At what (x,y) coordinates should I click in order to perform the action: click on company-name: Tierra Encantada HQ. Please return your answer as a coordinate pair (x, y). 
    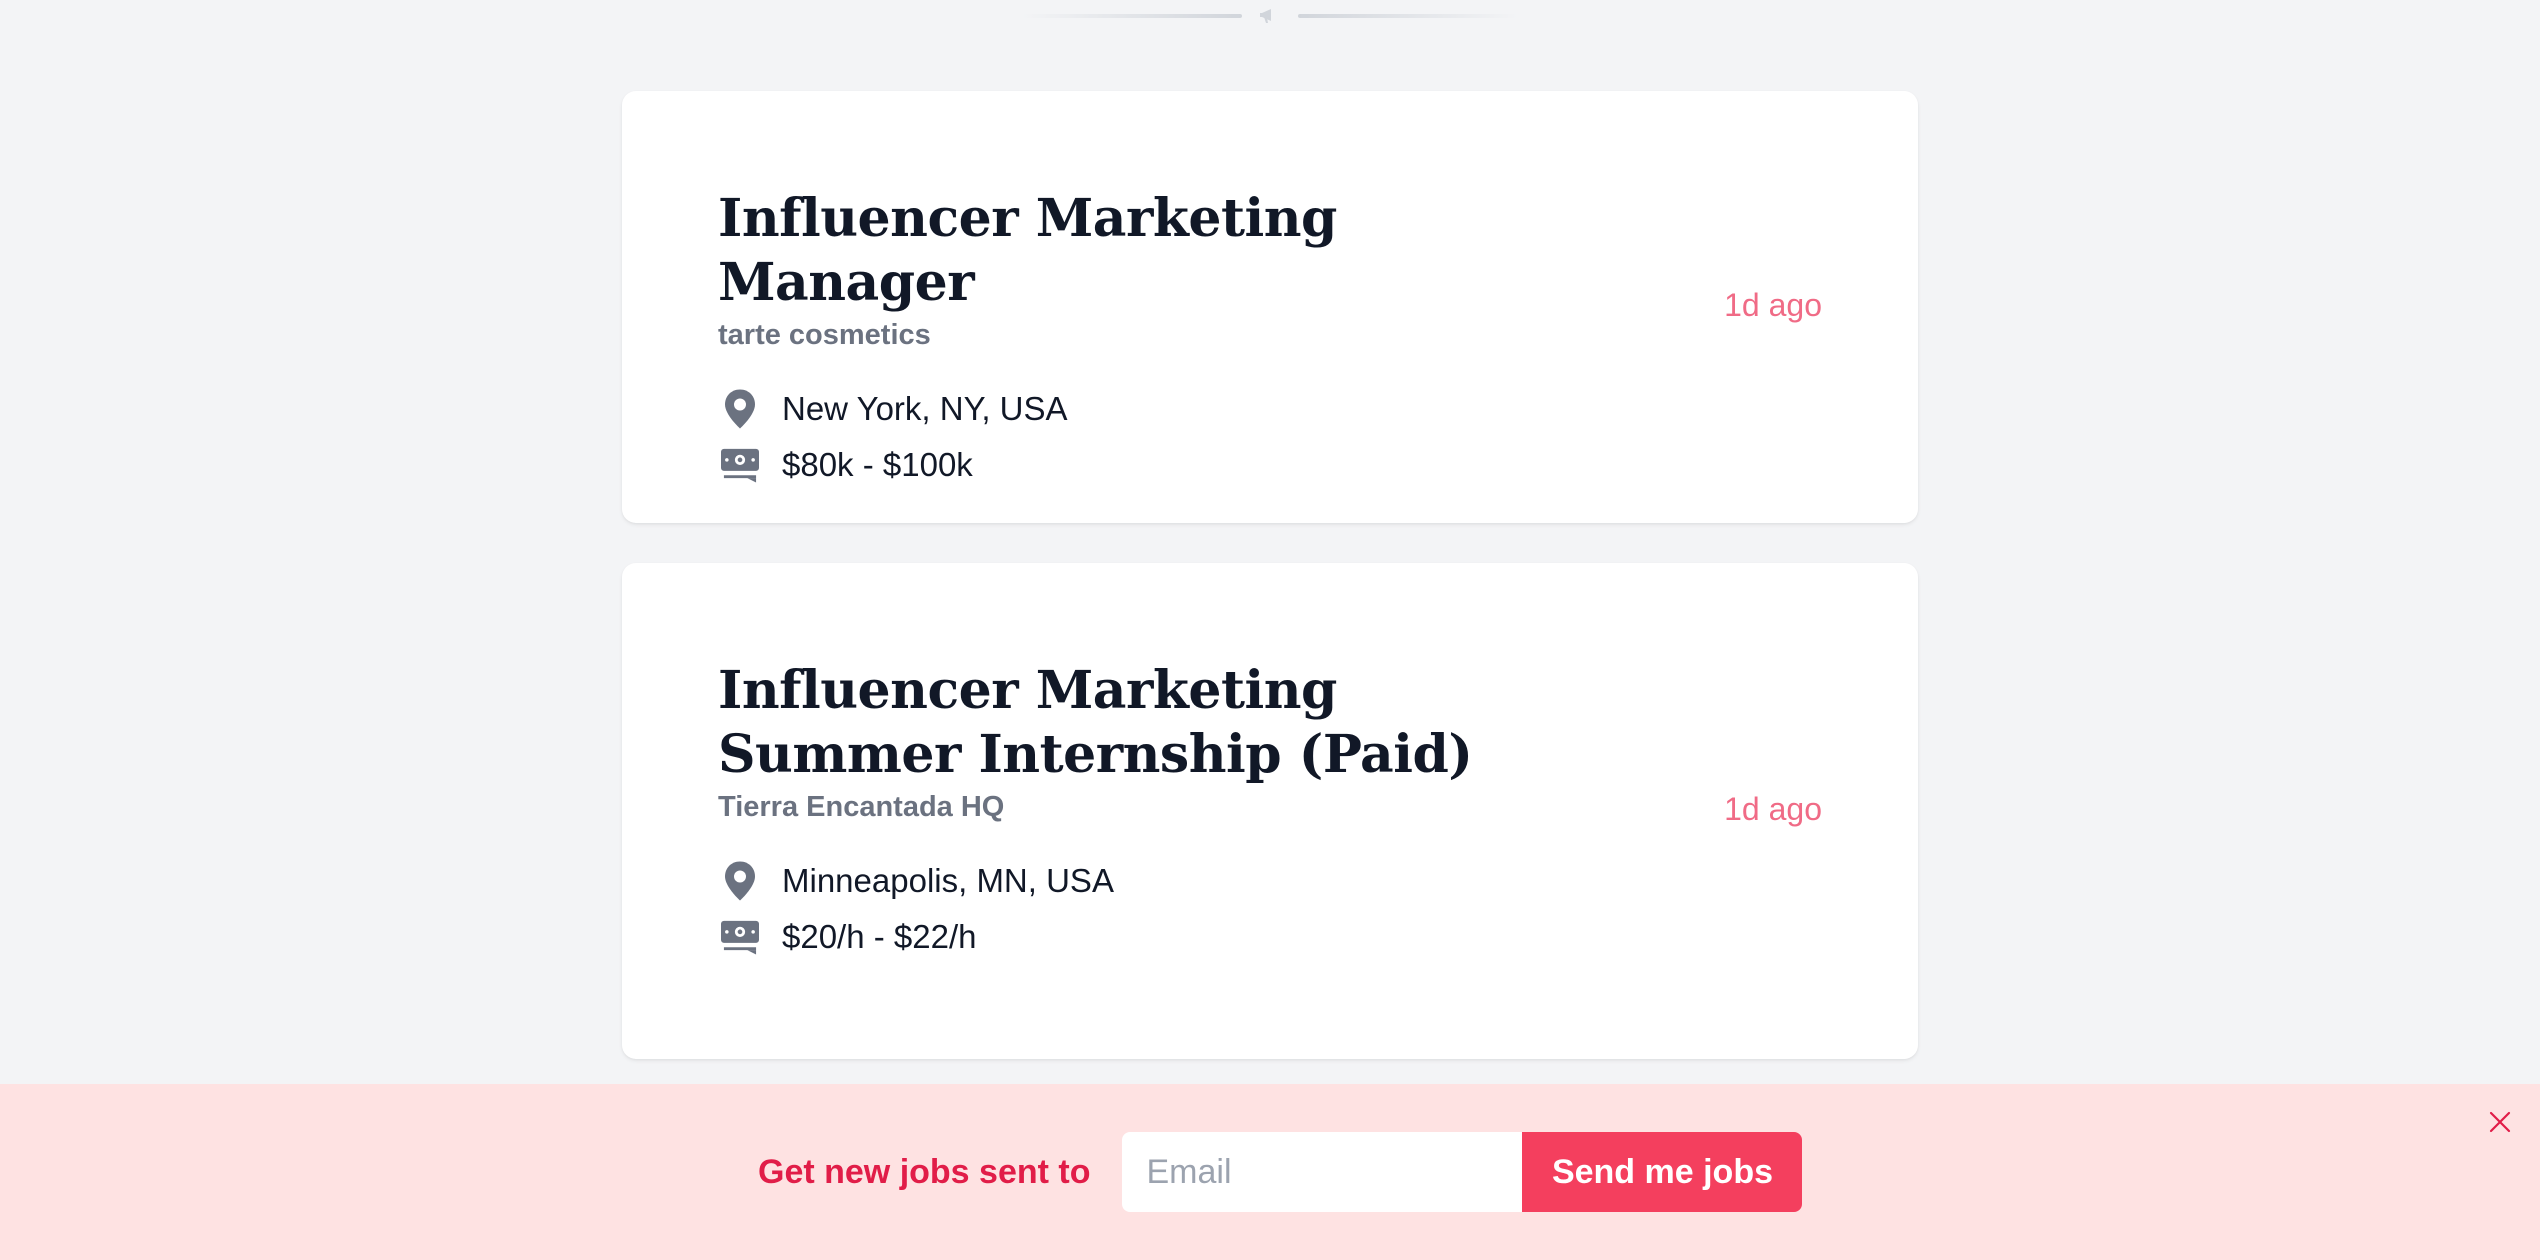
    Looking at the image, I should click on (861, 807).